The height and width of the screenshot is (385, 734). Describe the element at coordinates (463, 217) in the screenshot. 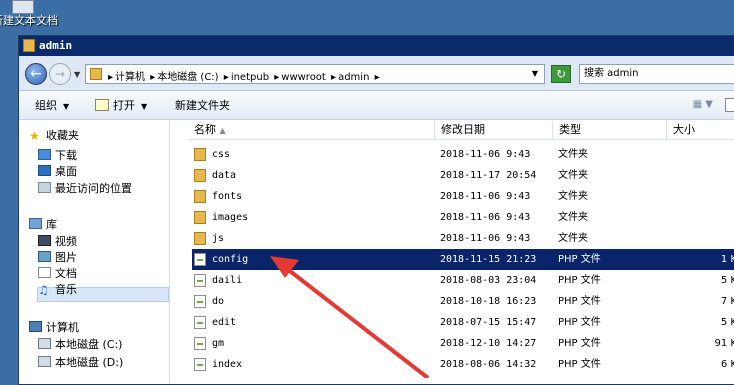

I see `table-row: images 2018-11-06 9:43 文件夹` at that location.